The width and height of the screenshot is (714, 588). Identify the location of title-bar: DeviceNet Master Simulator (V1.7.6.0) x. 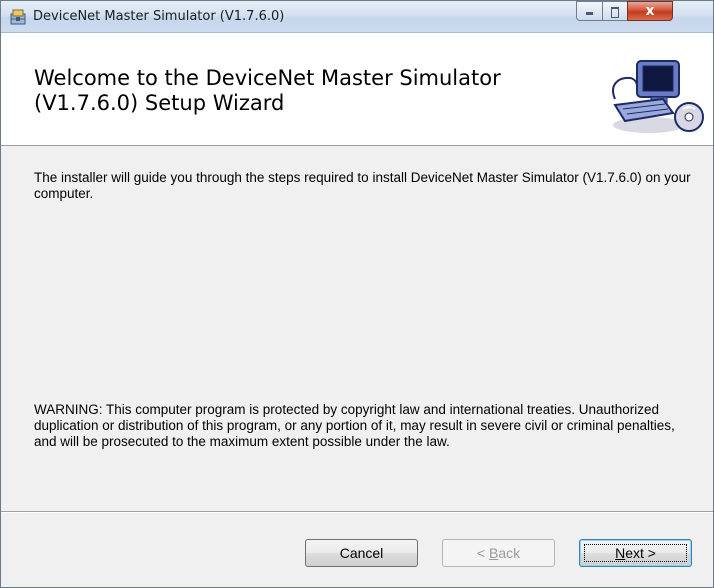
(357, 17).